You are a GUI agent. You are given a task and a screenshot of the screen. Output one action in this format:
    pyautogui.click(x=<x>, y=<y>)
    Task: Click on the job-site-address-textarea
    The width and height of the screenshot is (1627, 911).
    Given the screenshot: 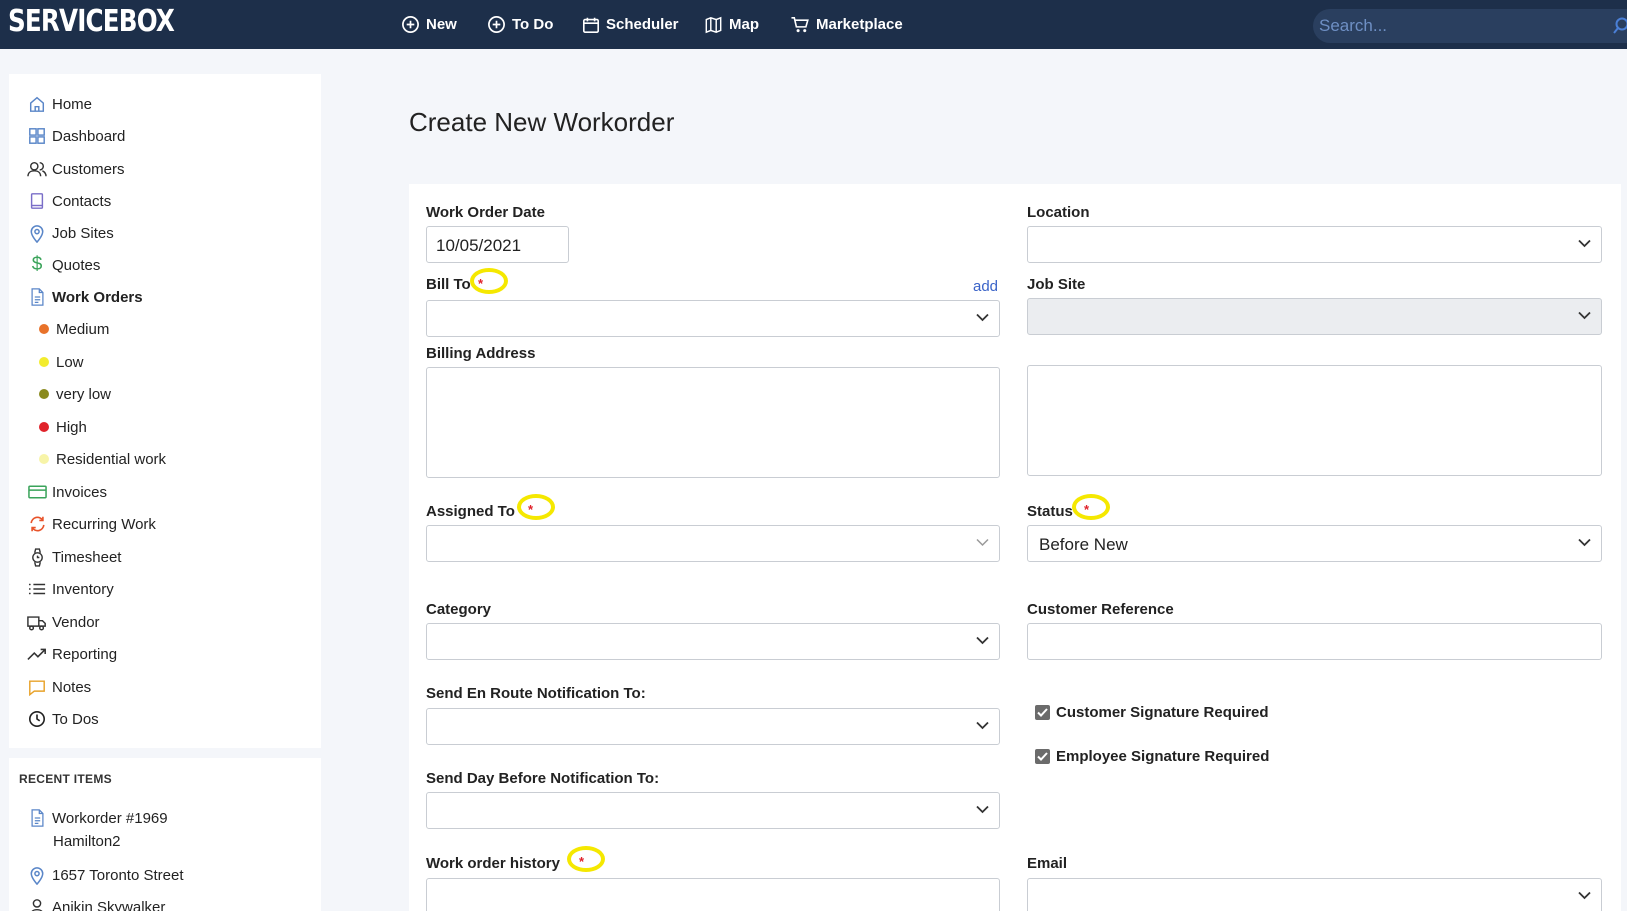 What is the action you would take?
    pyautogui.click(x=1314, y=420)
    